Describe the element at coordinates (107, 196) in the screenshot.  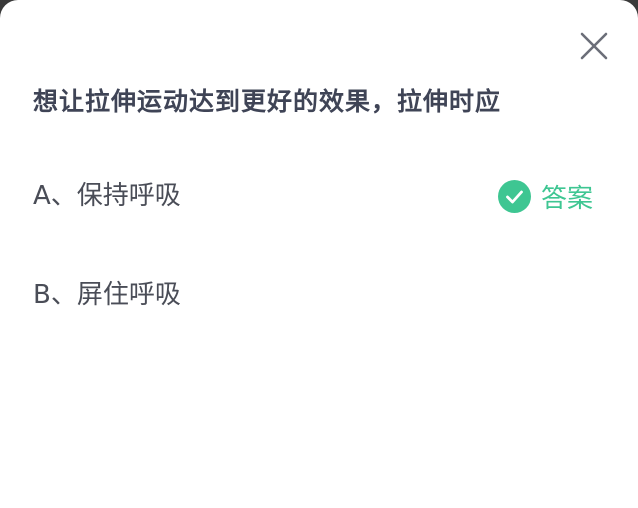
I see `option-label: A、保持呼吸` at that location.